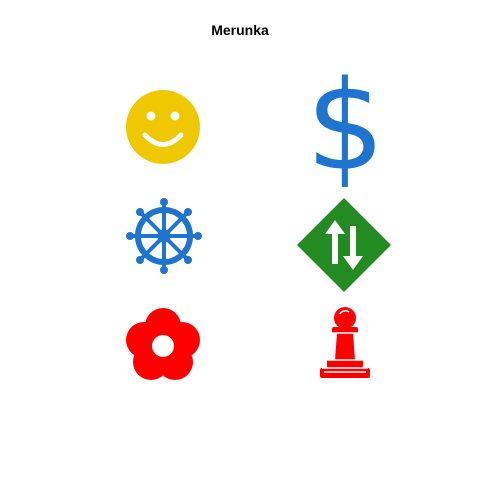  Describe the element at coordinates (240, 30) in the screenshot. I see `page-title: Merunka` at that location.